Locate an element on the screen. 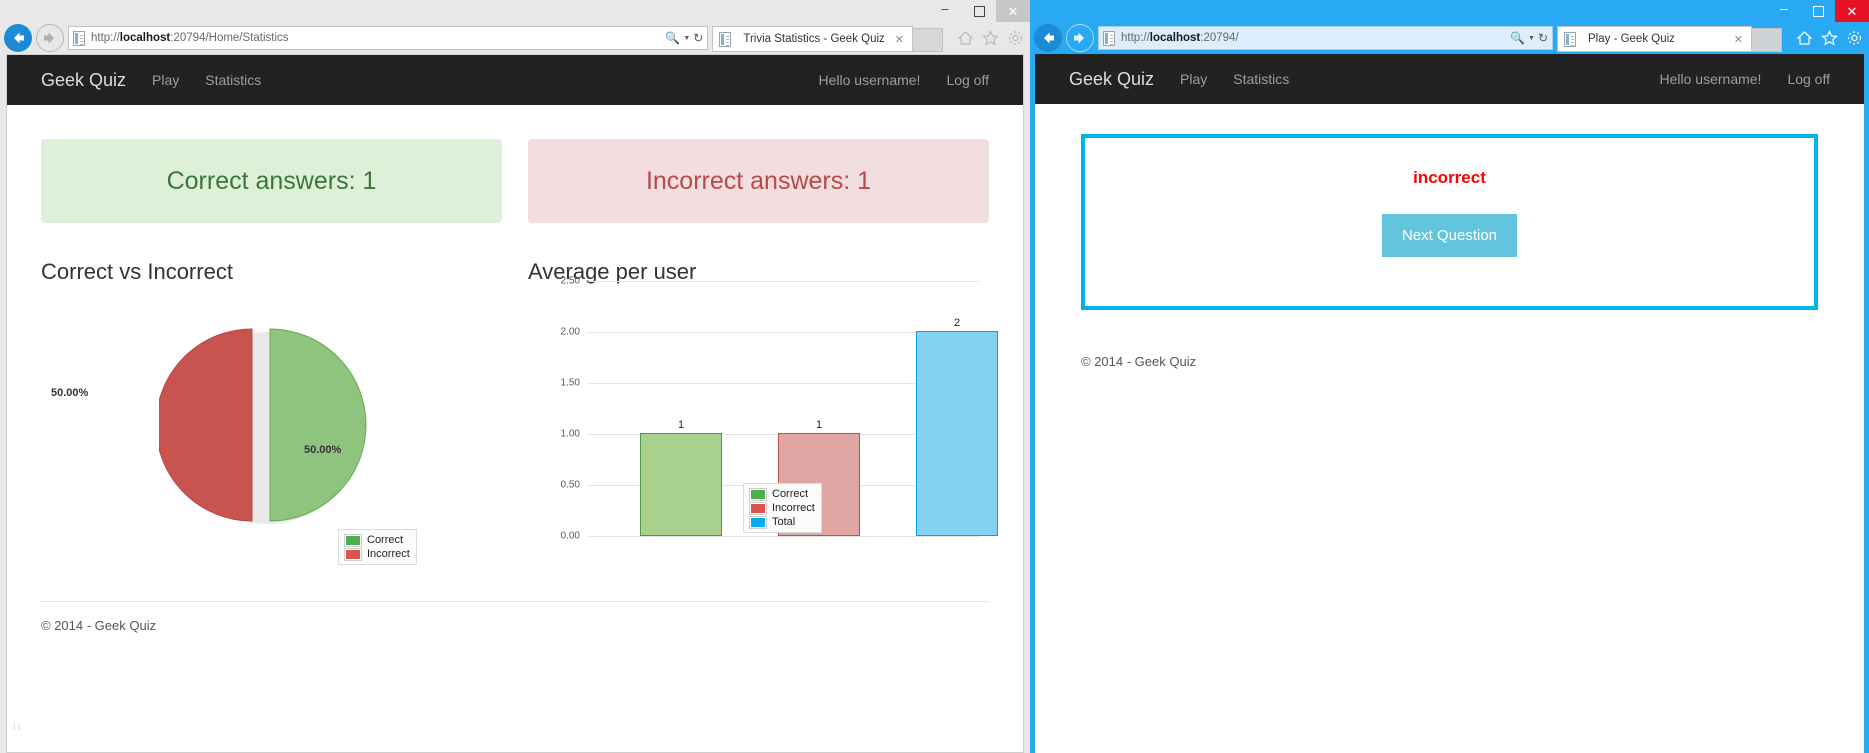 The width and height of the screenshot is (1869, 753). minimize-button-play: – is located at coordinates (1784, 11).